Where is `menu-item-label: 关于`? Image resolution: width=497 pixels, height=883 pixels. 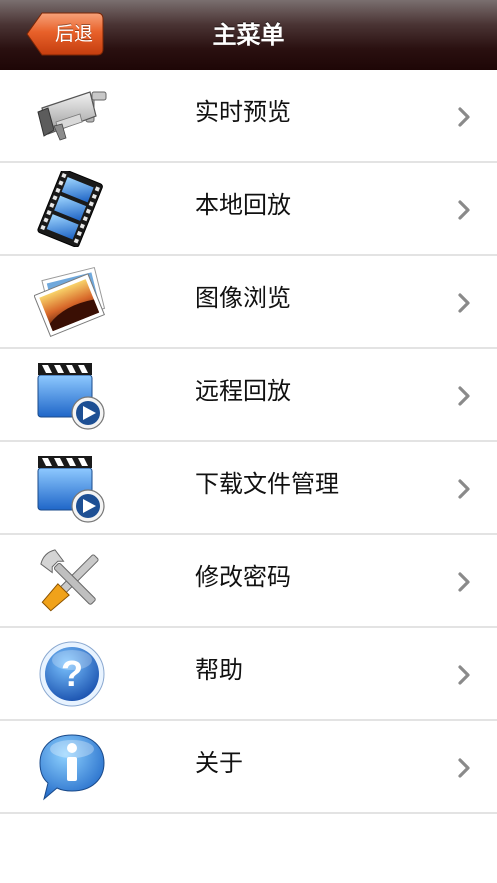 menu-item-label: 关于 is located at coordinates (219, 763).